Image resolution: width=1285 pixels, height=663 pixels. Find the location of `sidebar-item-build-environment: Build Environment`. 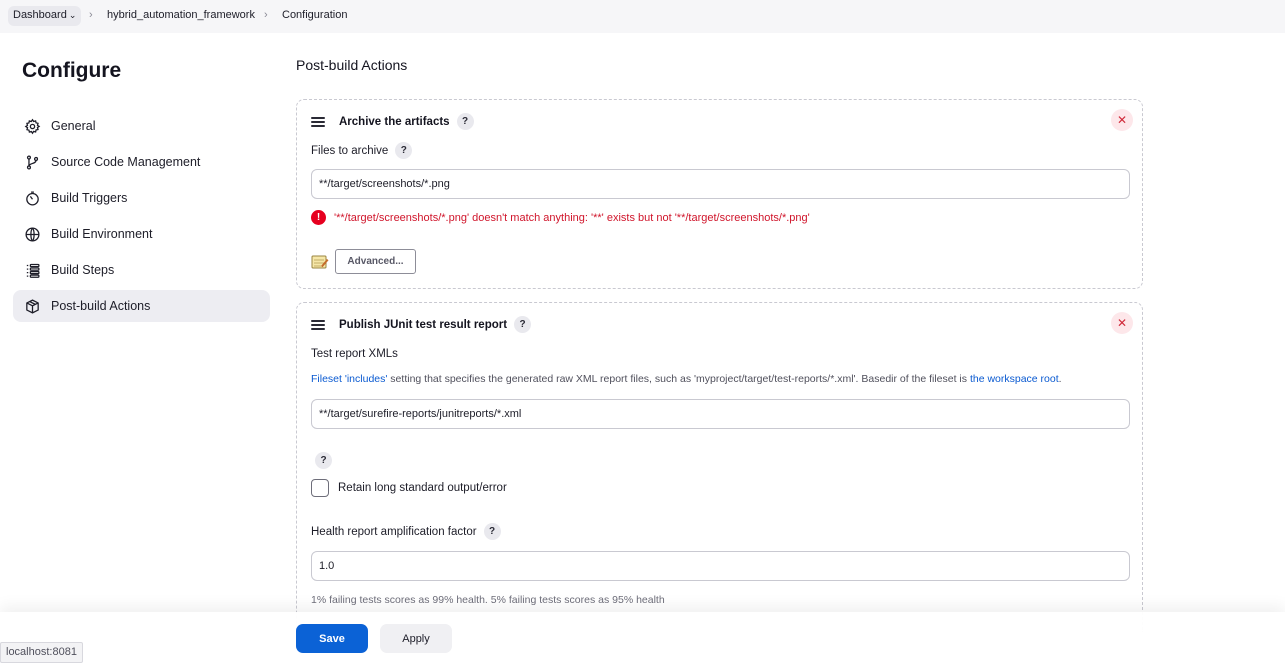

sidebar-item-build-environment: Build Environment is located at coordinates (141, 234).